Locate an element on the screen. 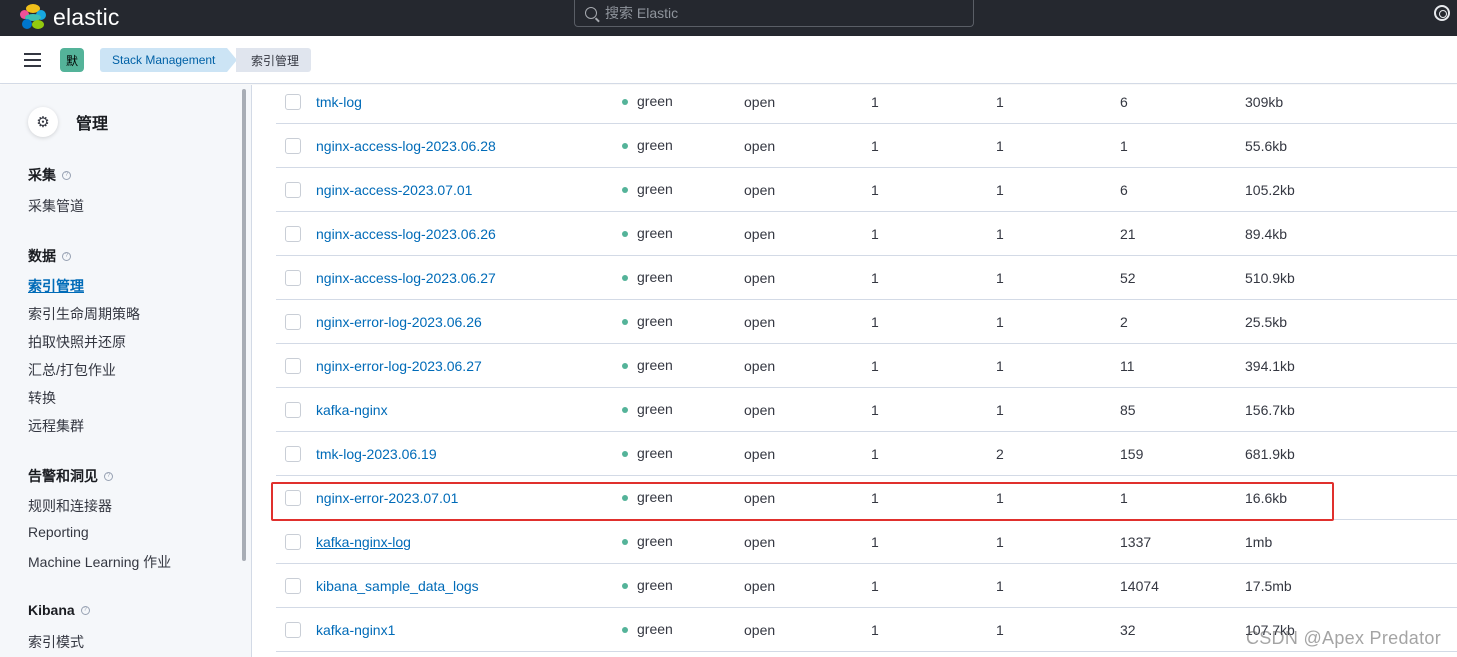 Image resolution: width=1457 pixels, height=657 pixels. index-name-link: kafka-nginx-log is located at coordinates (363, 542).